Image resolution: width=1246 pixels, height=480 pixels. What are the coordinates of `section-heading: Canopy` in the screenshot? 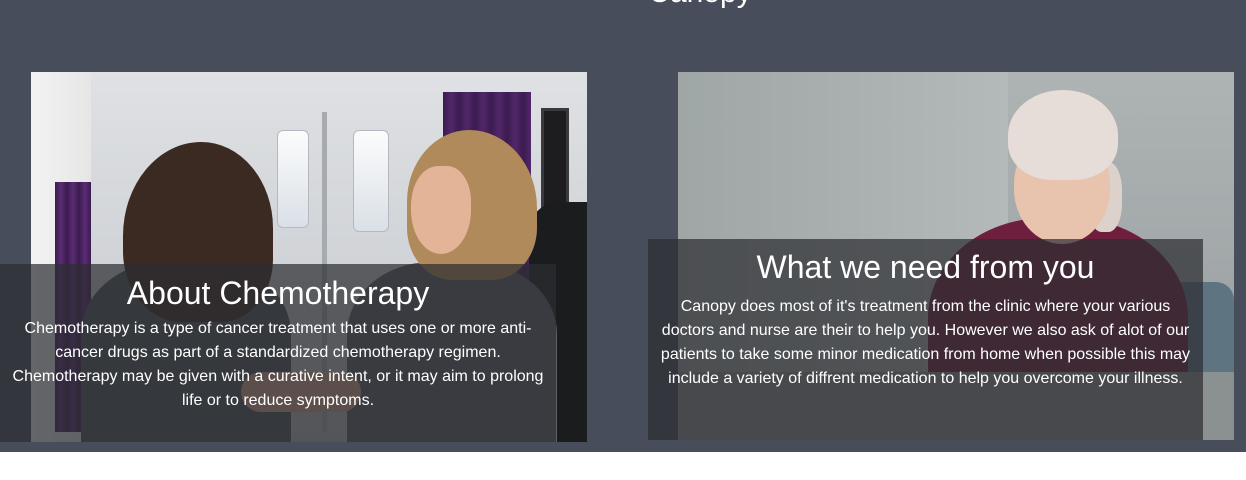 It's located at (700, 4).